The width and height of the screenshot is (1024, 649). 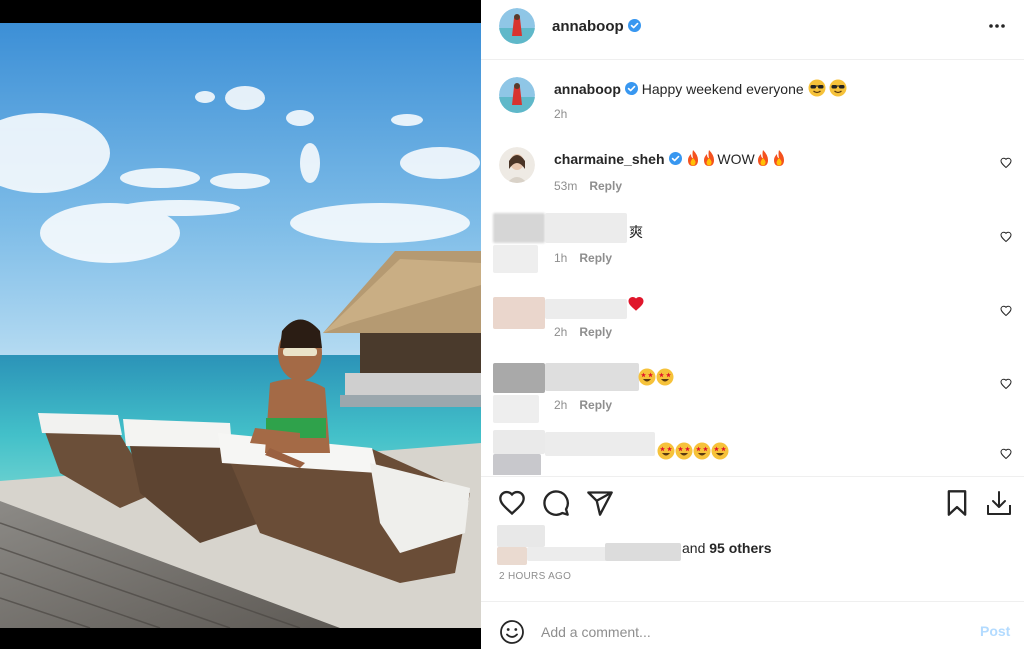 I want to click on caption-text: annaboop Happy weekend everyone, so click(x=700, y=90).